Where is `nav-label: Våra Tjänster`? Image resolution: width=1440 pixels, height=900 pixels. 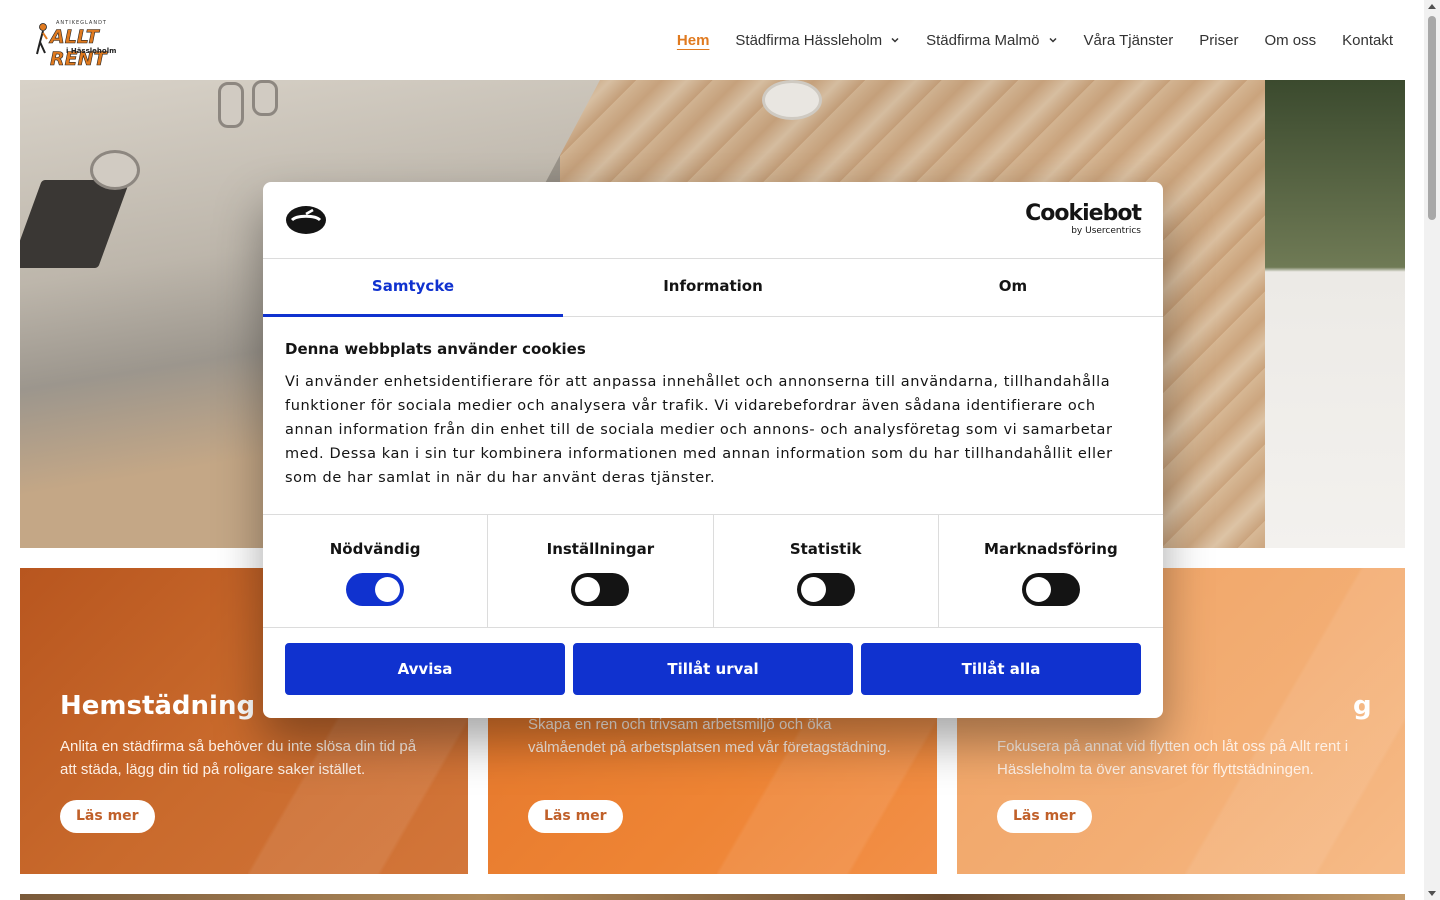
nav-label: Våra Tjänster is located at coordinates (1128, 40).